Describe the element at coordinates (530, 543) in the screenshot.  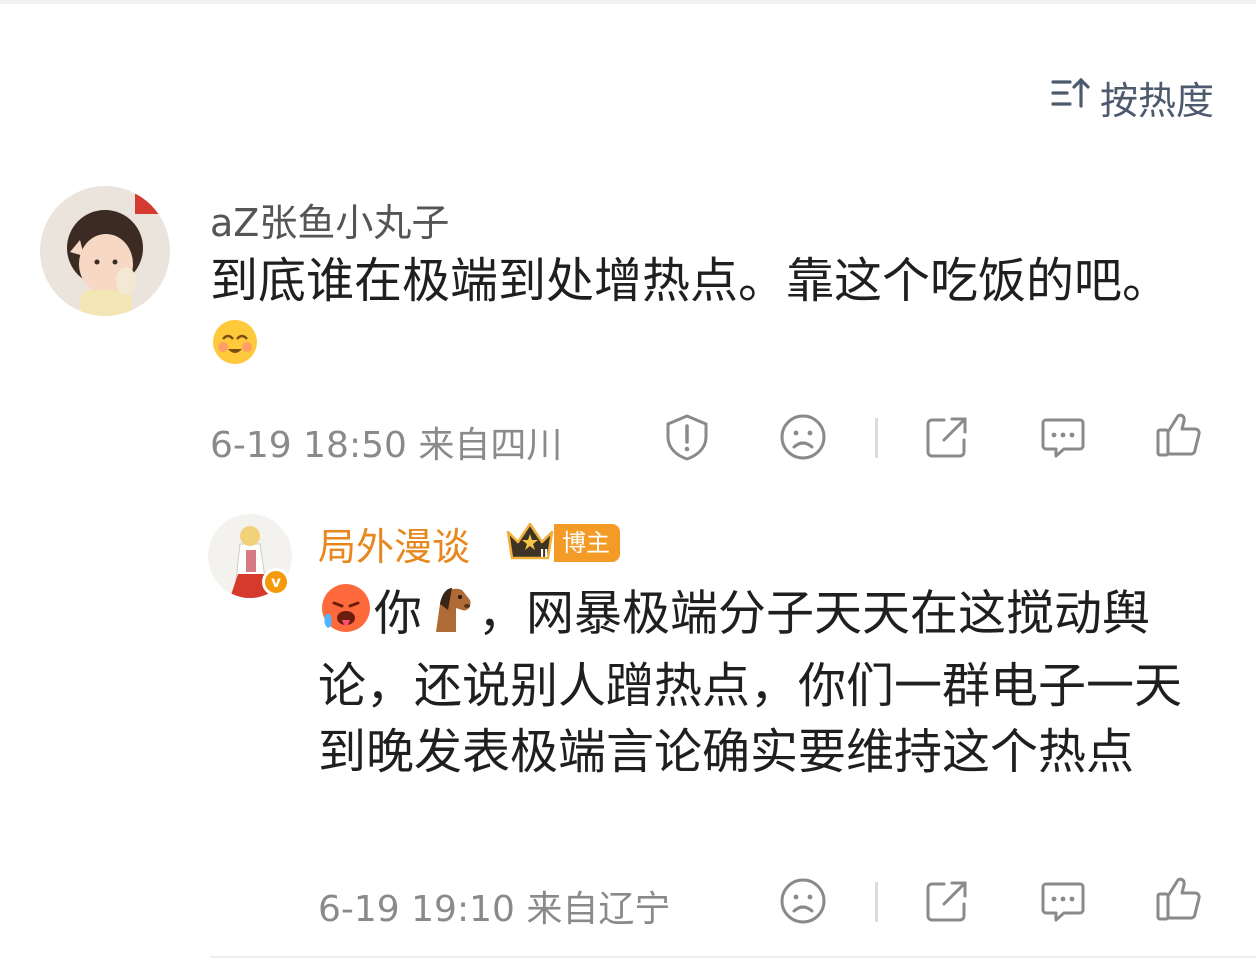
I see `crown-icon: II` at that location.